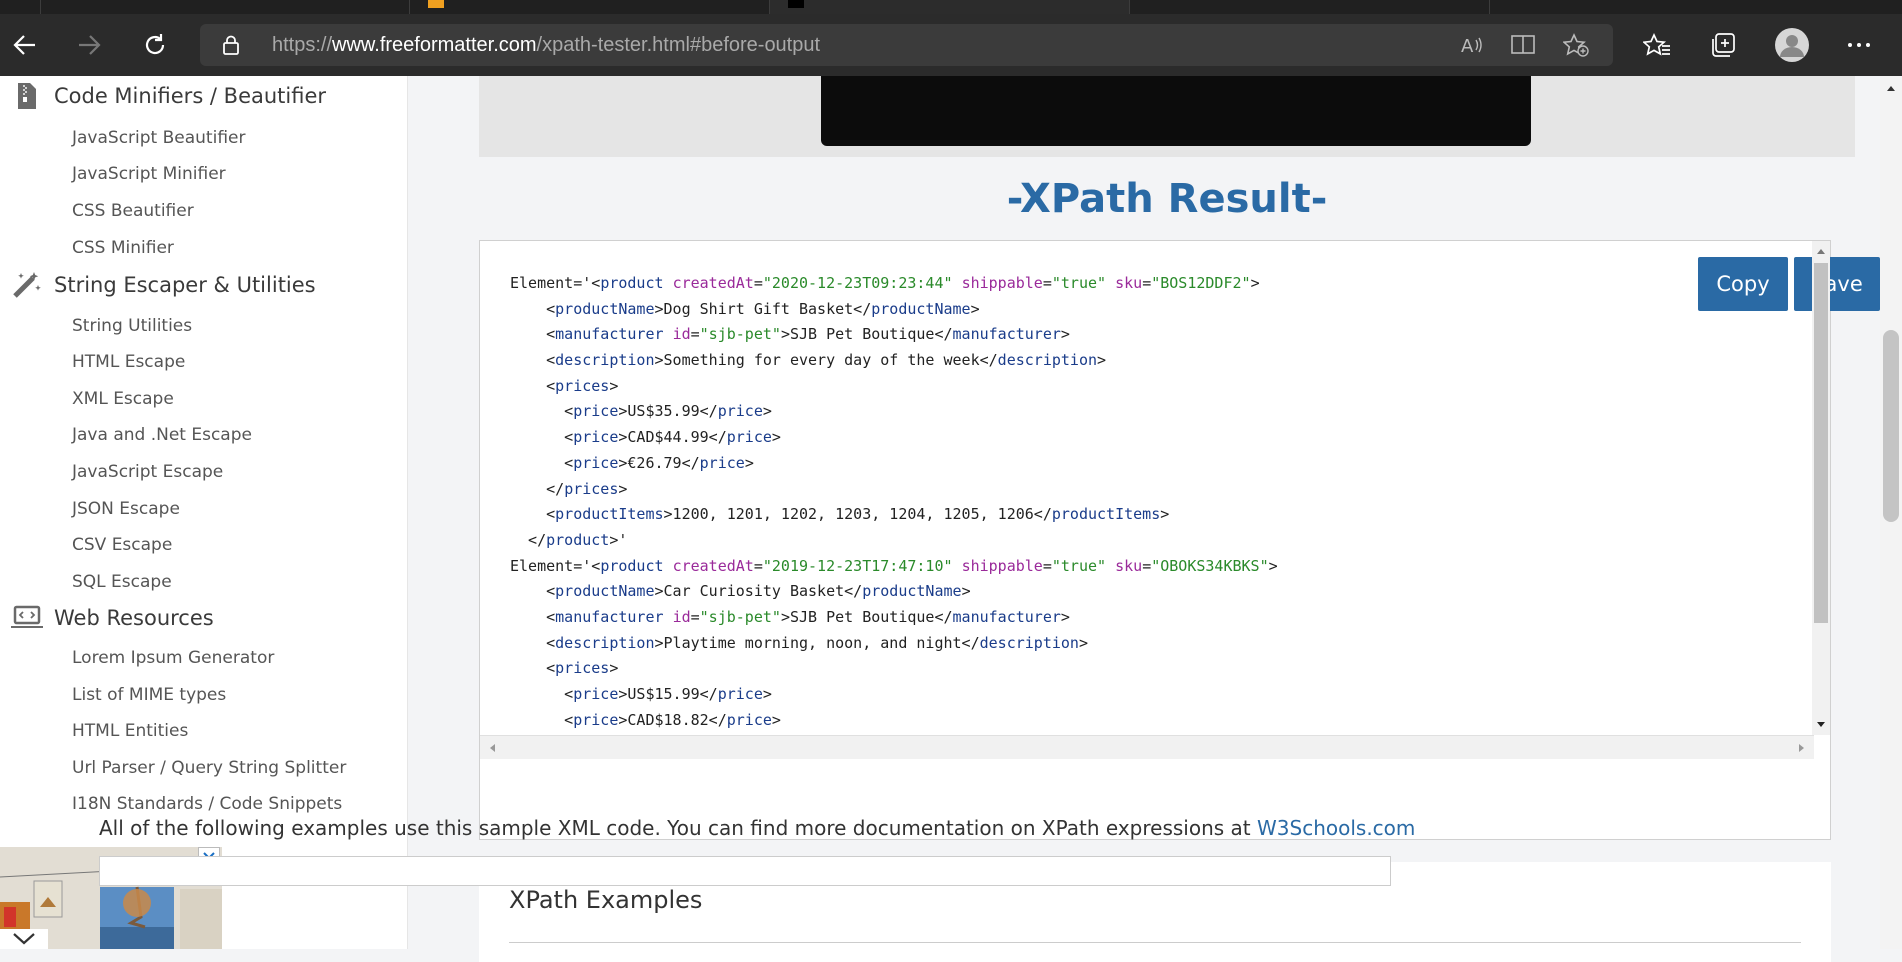 Image resolution: width=1902 pixels, height=962 pixels. What do you see at coordinates (1821, 251) in the screenshot?
I see `scroll-up-arrow-icon` at bounding box center [1821, 251].